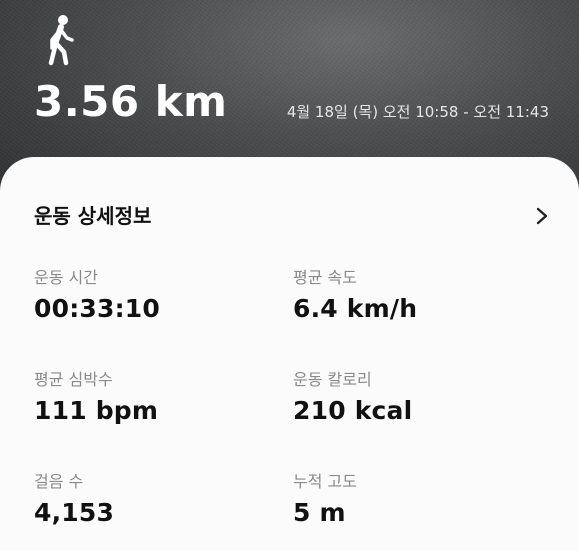 This screenshot has width=579, height=551. What do you see at coordinates (325, 277) in the screenshot?
I see `metric-label: 평균 속도` at bounding box center [325, 277].